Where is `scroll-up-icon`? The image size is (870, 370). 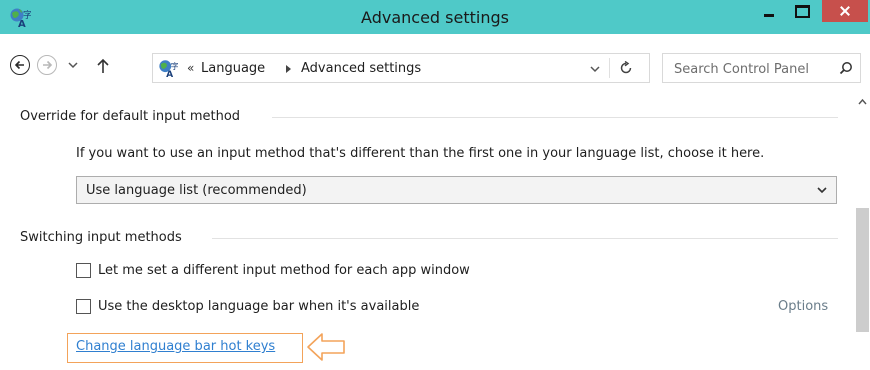
scroll-up-icon is located at coordinates (862, 101).